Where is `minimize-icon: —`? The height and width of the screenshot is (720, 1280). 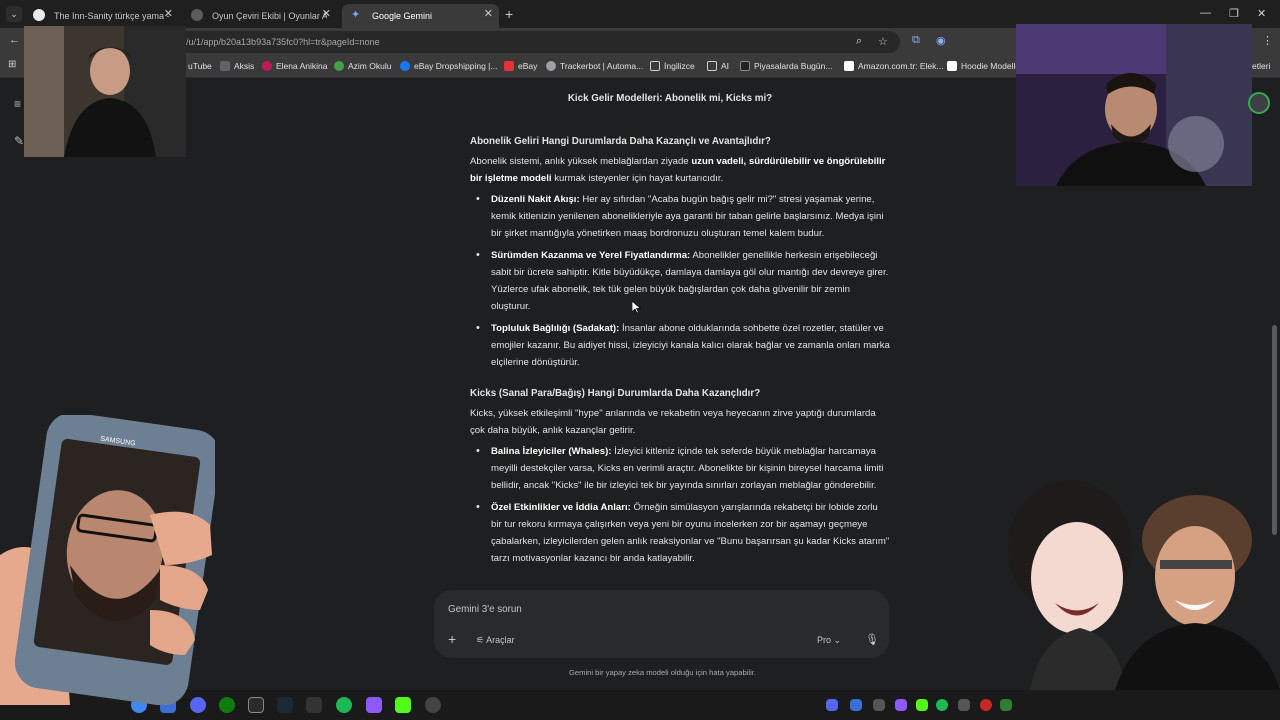 minimize-icon: — is located at coordinates (1205, 13).